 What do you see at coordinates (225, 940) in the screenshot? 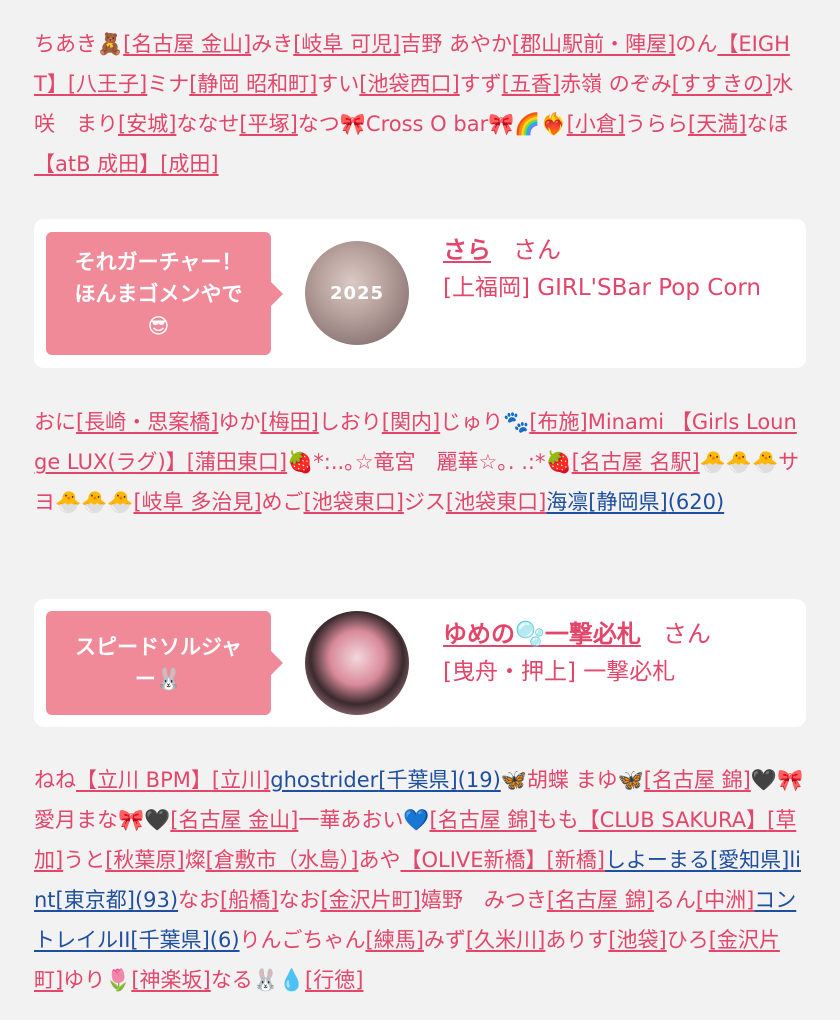
I see `list-link: (6)` at bounding box center [225, 940].